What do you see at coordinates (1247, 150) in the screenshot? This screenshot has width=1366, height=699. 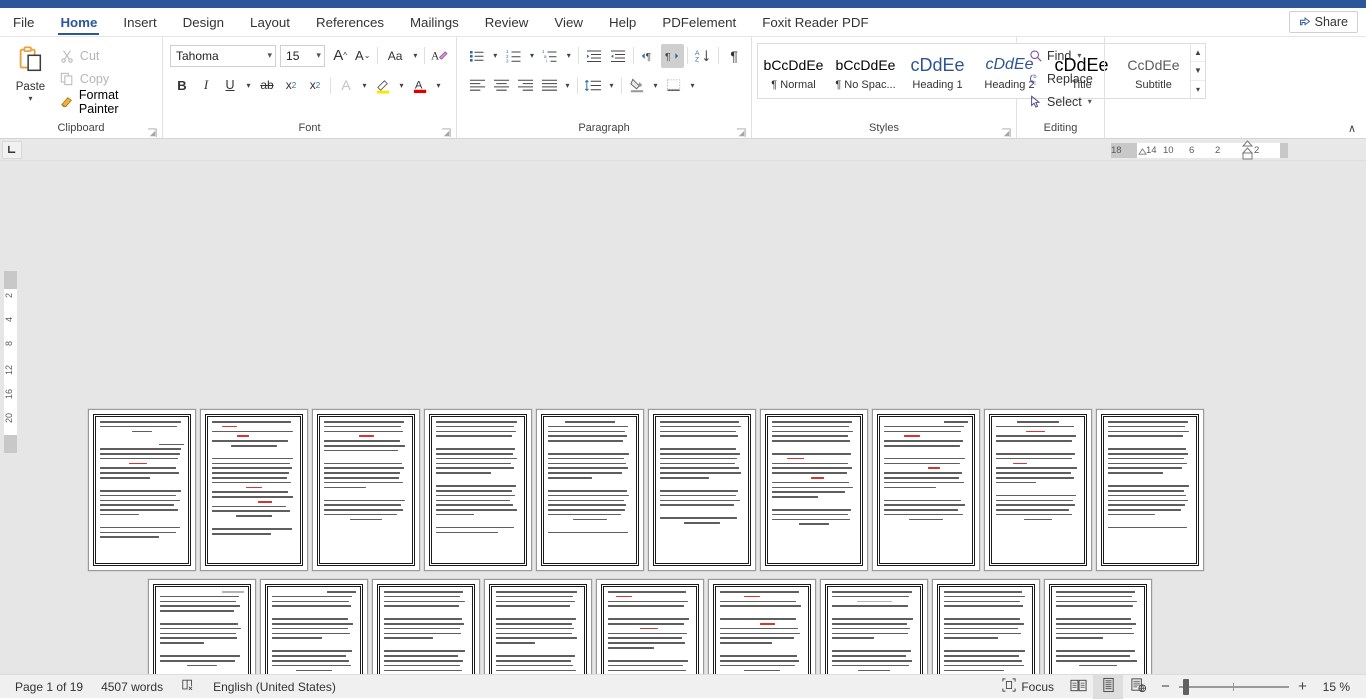 I see `indent-markers` at bounding box center [1247, 150].